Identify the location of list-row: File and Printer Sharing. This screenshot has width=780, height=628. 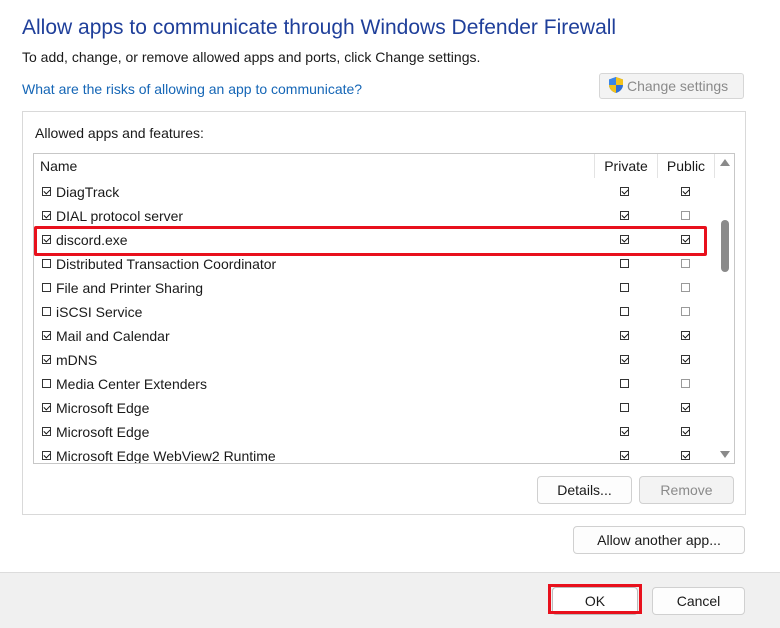
(374, 288).